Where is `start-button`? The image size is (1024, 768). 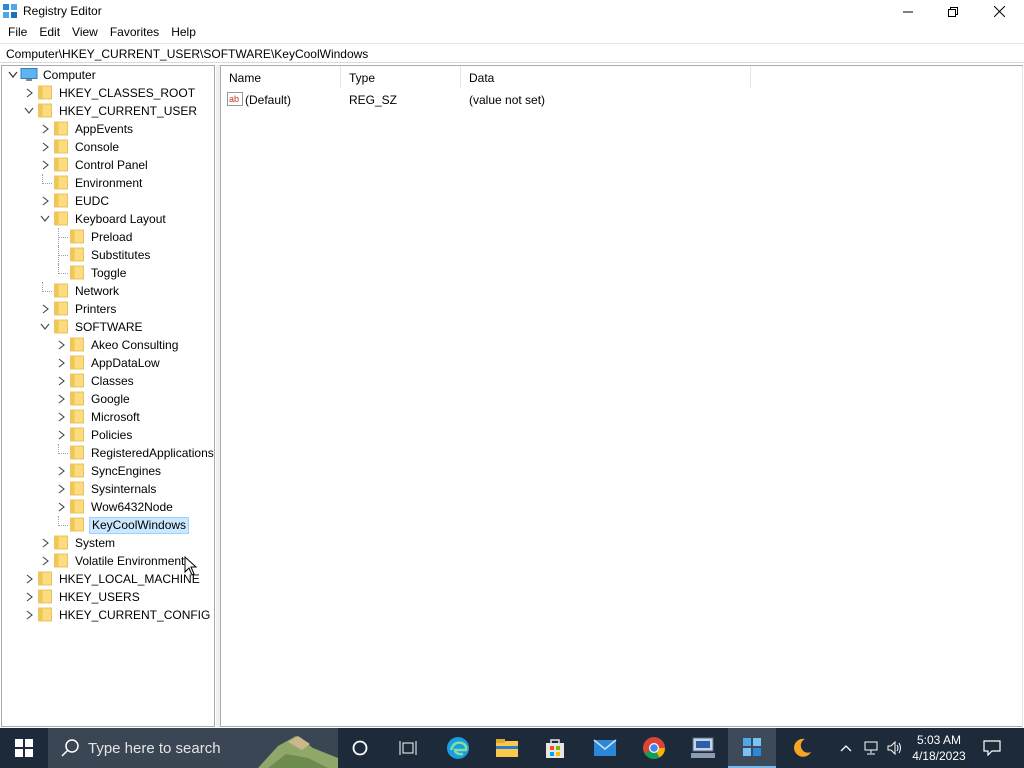
start-button is located at coordinates (24, 748).